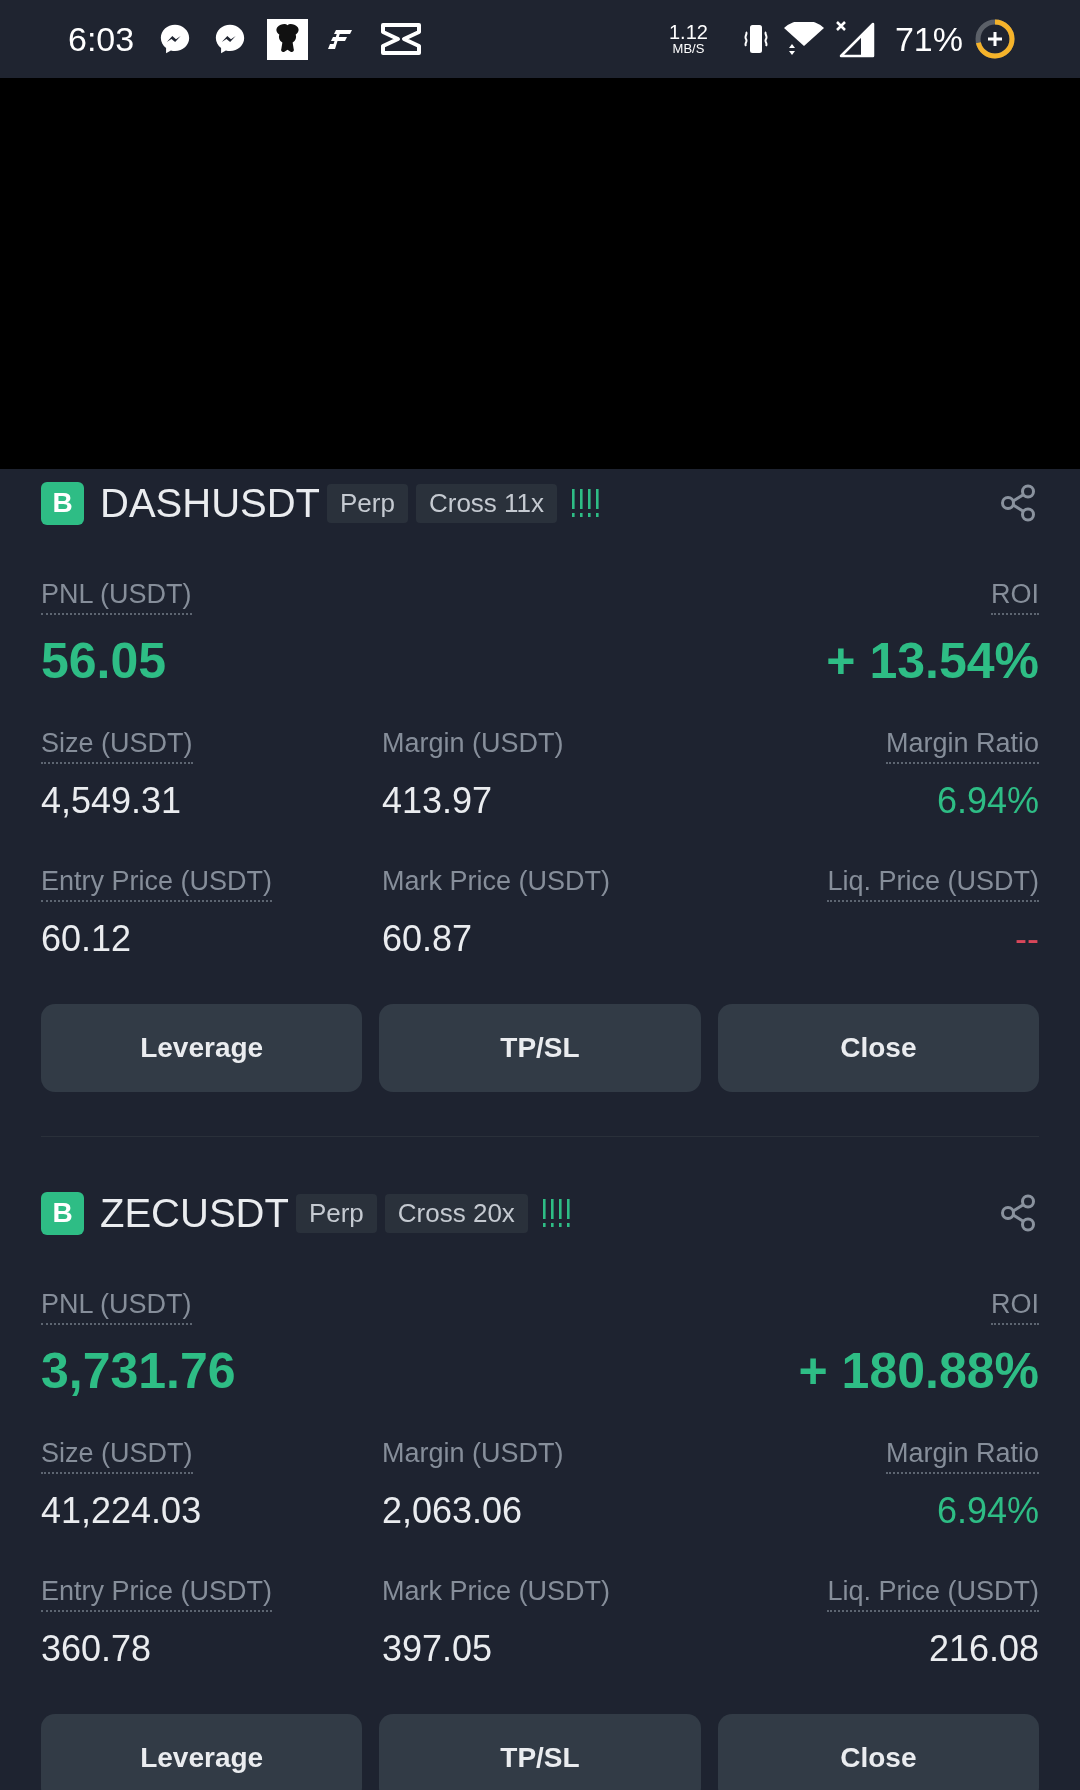 This screenshot has width=1080, height=1790. Describe the element at coordinates (932, 661) in the screenshot. I see `roi-value: + 13.54%` at that location.